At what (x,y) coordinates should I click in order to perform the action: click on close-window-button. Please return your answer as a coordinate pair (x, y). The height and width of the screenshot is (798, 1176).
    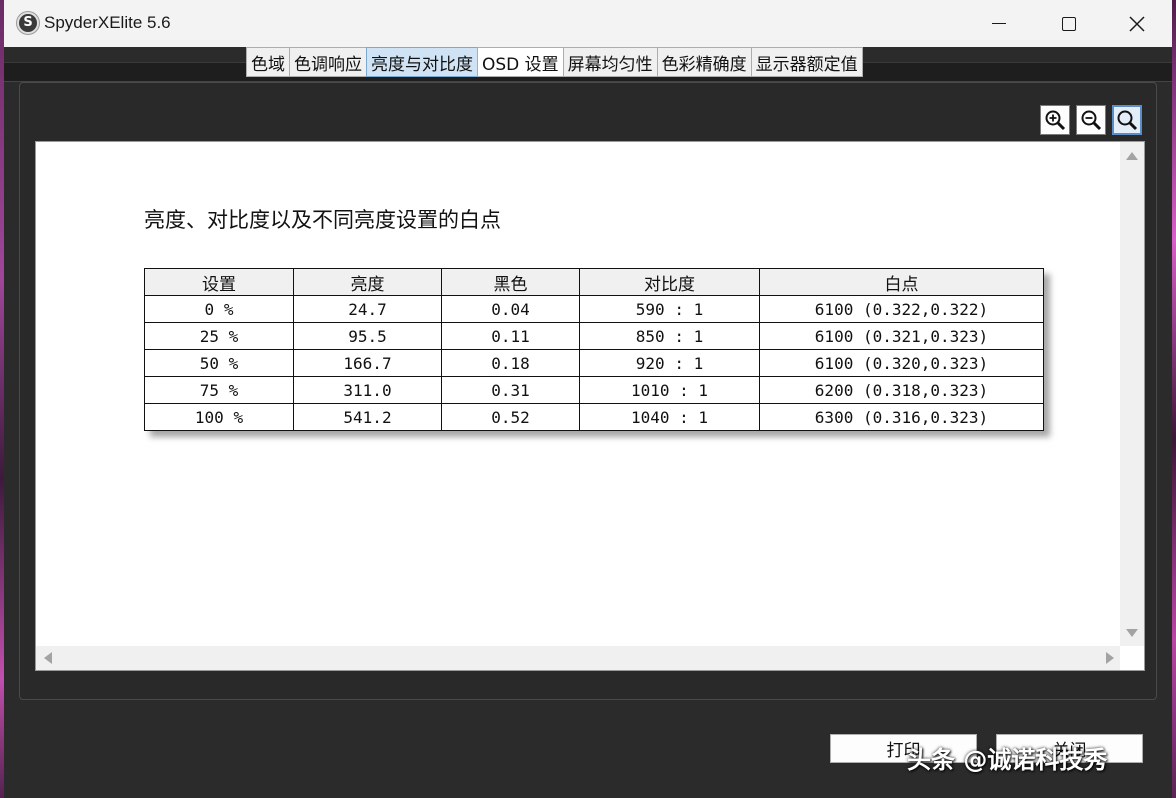
    Looking at the image, I should click on (1137, 23).